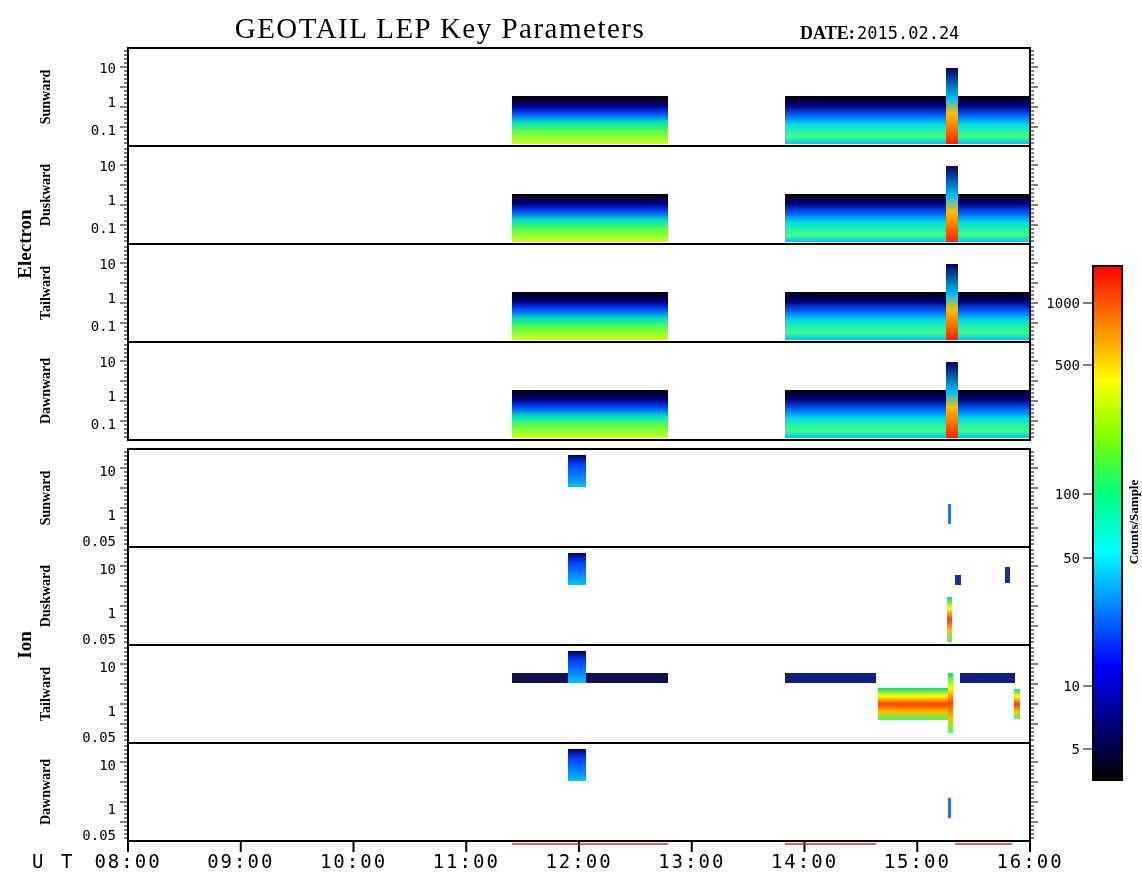 This screenshot has height=880, width=1142. Describe the element at coordinates (804, 861) in the screenshot. I see `time-tick-label: 14:00` at that location.